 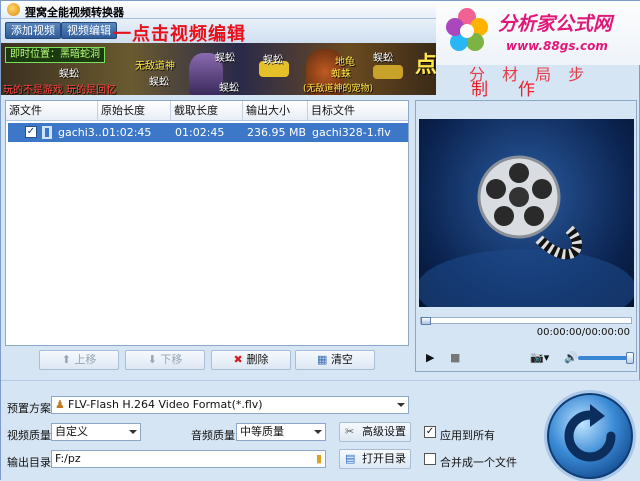 What do you see at coordinates (188, 459) in the screenshot?
I see `output-dir-field: F:/pz ▮` at bounding box center [188, 459].